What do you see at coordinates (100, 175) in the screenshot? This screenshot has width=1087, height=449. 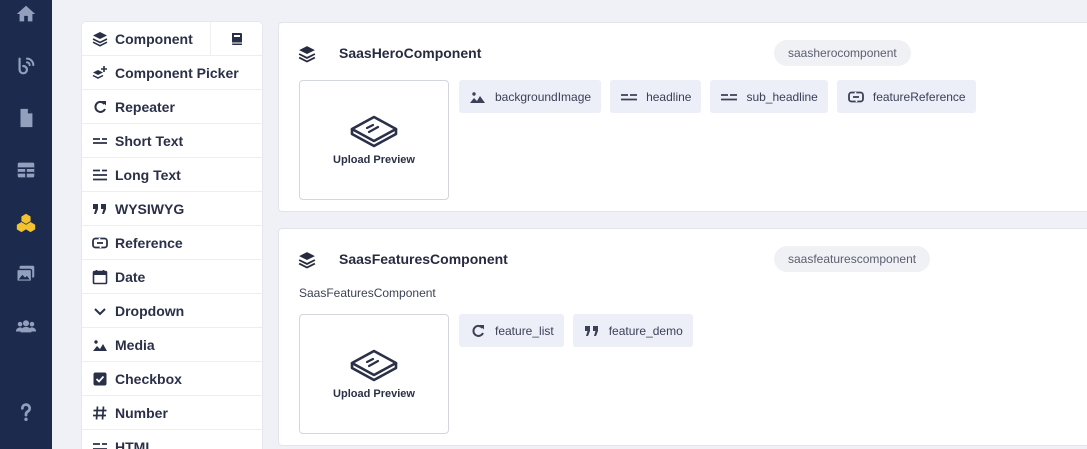 I see `long-text-icon` at bounding box center [100, 175].